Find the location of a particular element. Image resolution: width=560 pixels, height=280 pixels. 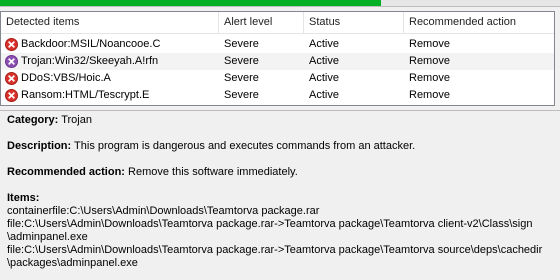

purple-x-circle-icon is located at coordinates (11, 61).